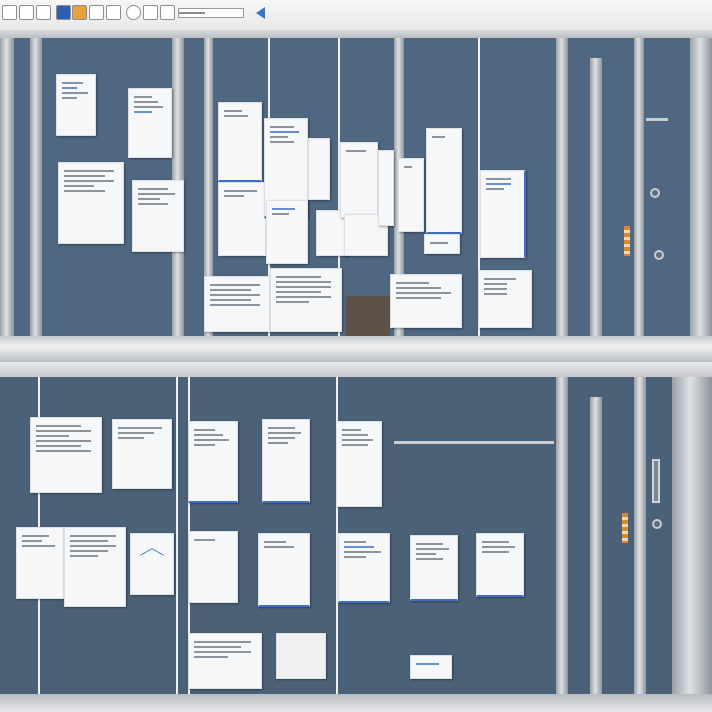 This screenshot has width=712, height=712. I want to click on shelf-rail, so click(474, 442).